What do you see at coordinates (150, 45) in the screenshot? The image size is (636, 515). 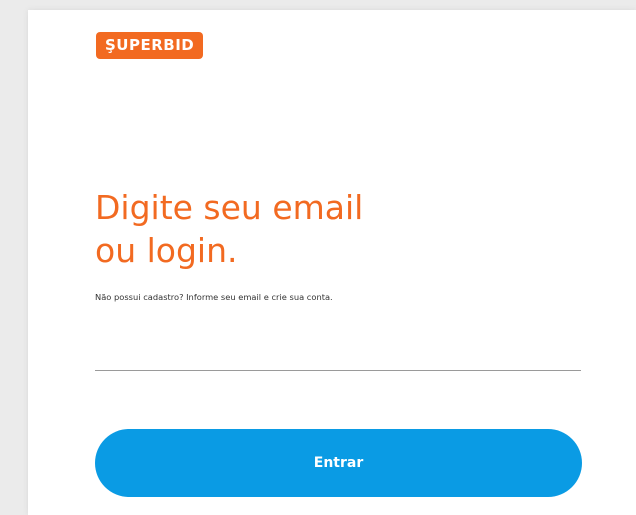 I see `superbid-logo: ŞUPERBID` at bounding box center [150, 45].